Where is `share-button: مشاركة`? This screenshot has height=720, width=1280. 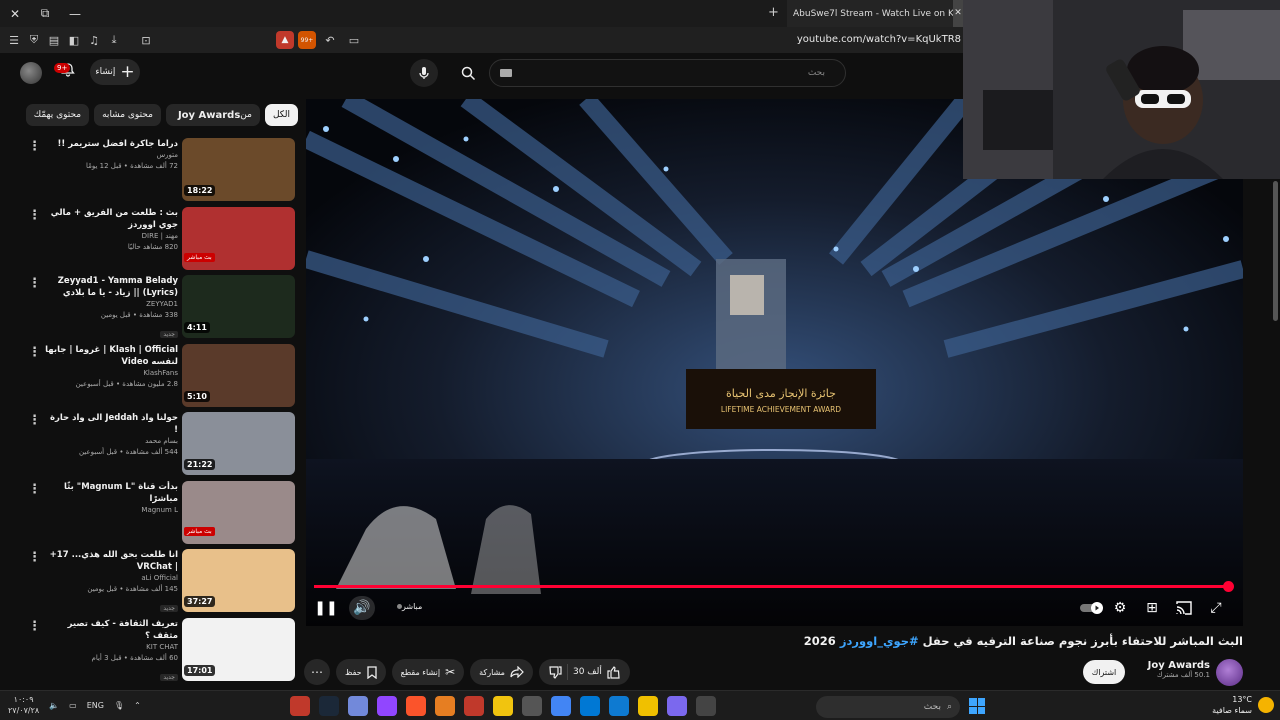
share-button: مشاركة is located at coordinates (501, 672).